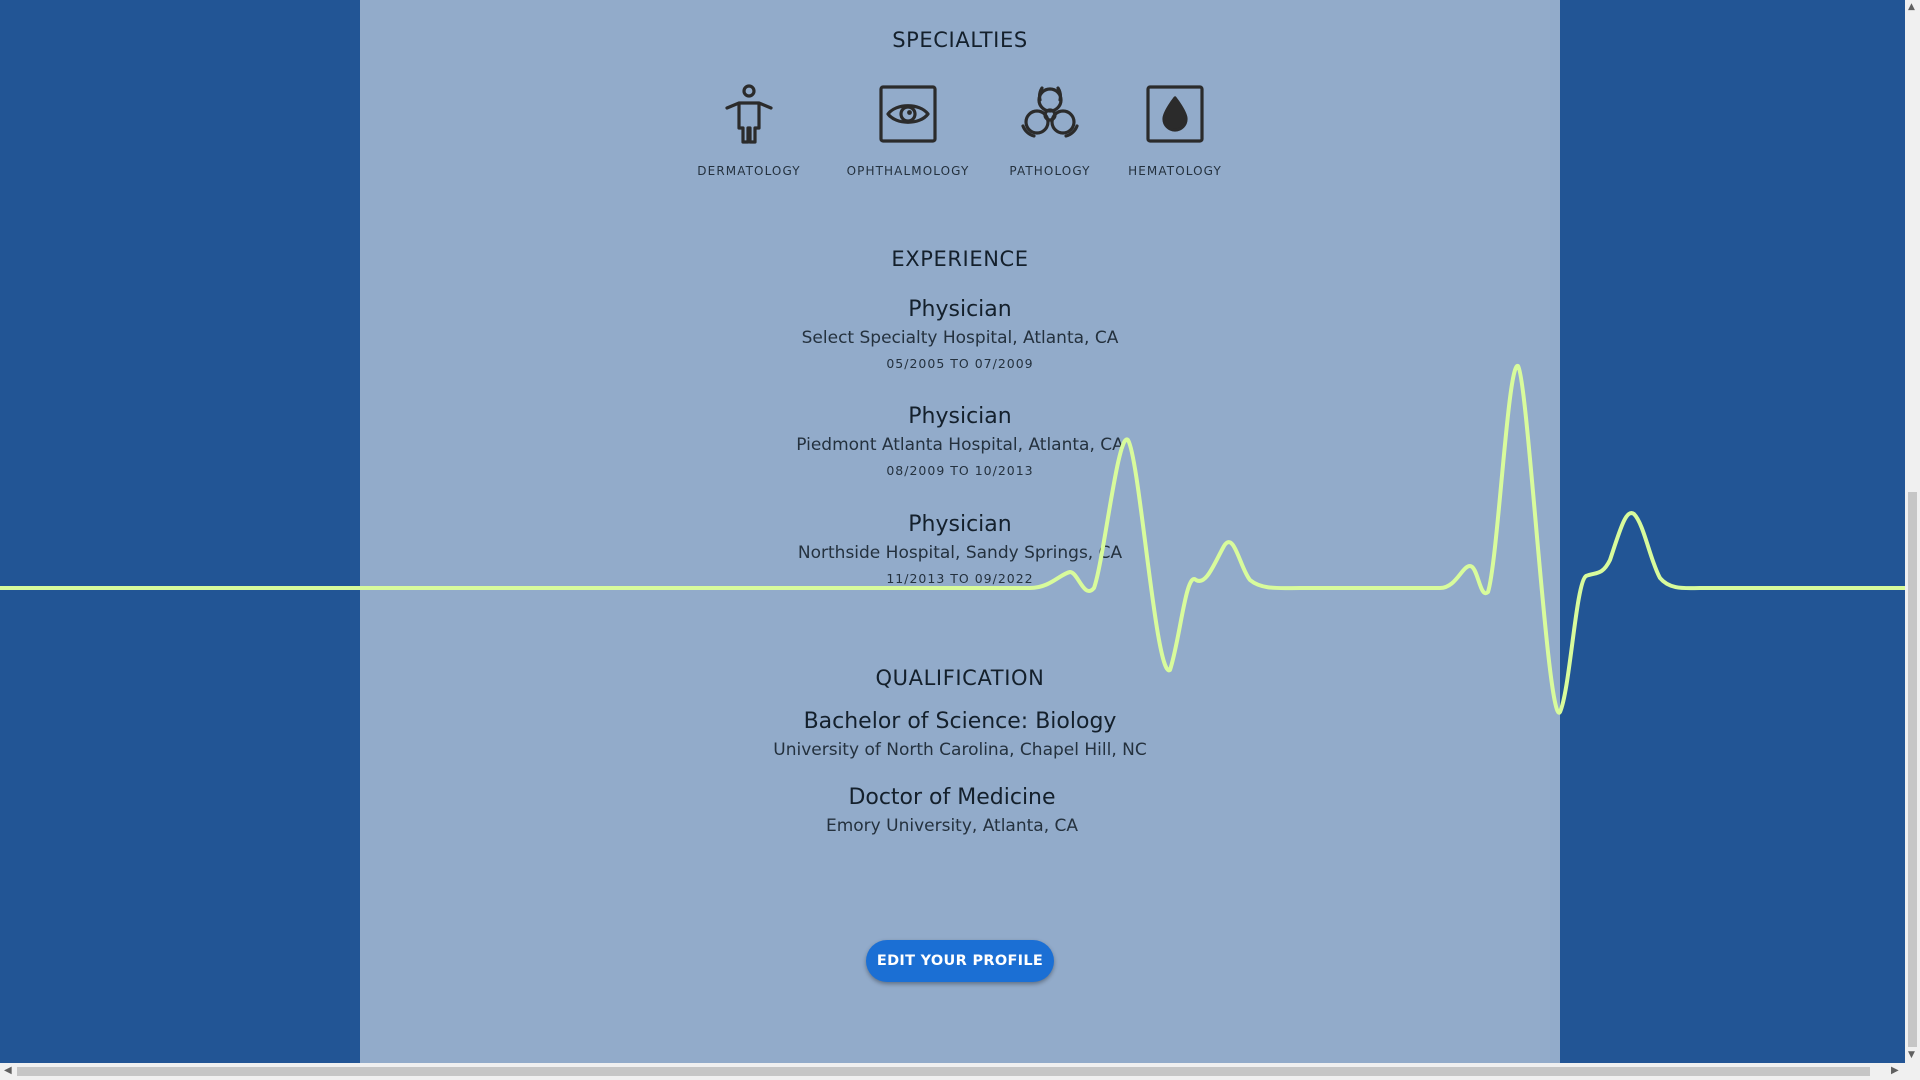 The height and width of the screenshot is (1080, 1920). Describe the element at coordinates (1175, 171) in the screenshot. I see `specialty-label: HEMATOLOGY` at that location.